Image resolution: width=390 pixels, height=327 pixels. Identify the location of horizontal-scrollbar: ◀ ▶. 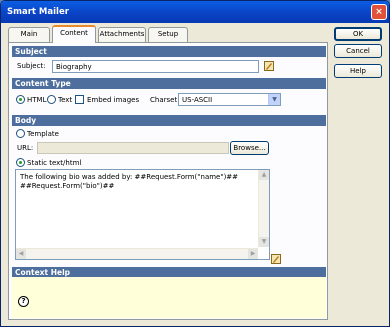
(137, 253).